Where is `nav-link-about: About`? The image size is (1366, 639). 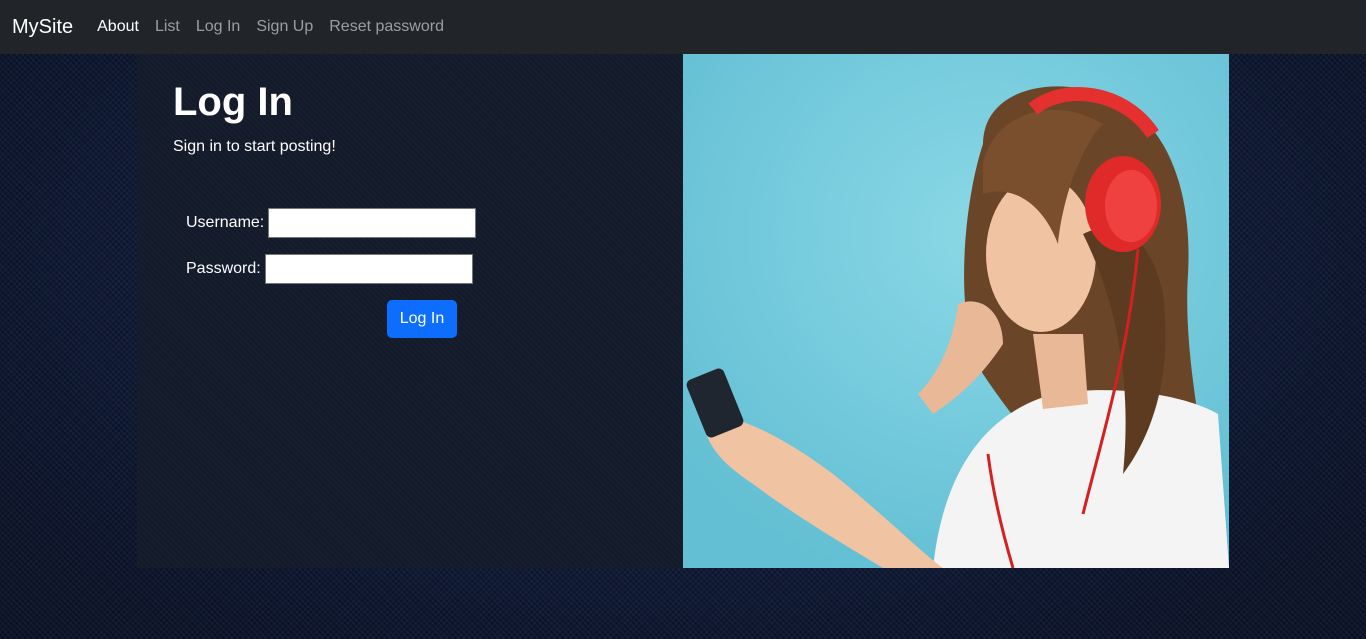
nav-link-about: About is located at coordinates (118, 27).